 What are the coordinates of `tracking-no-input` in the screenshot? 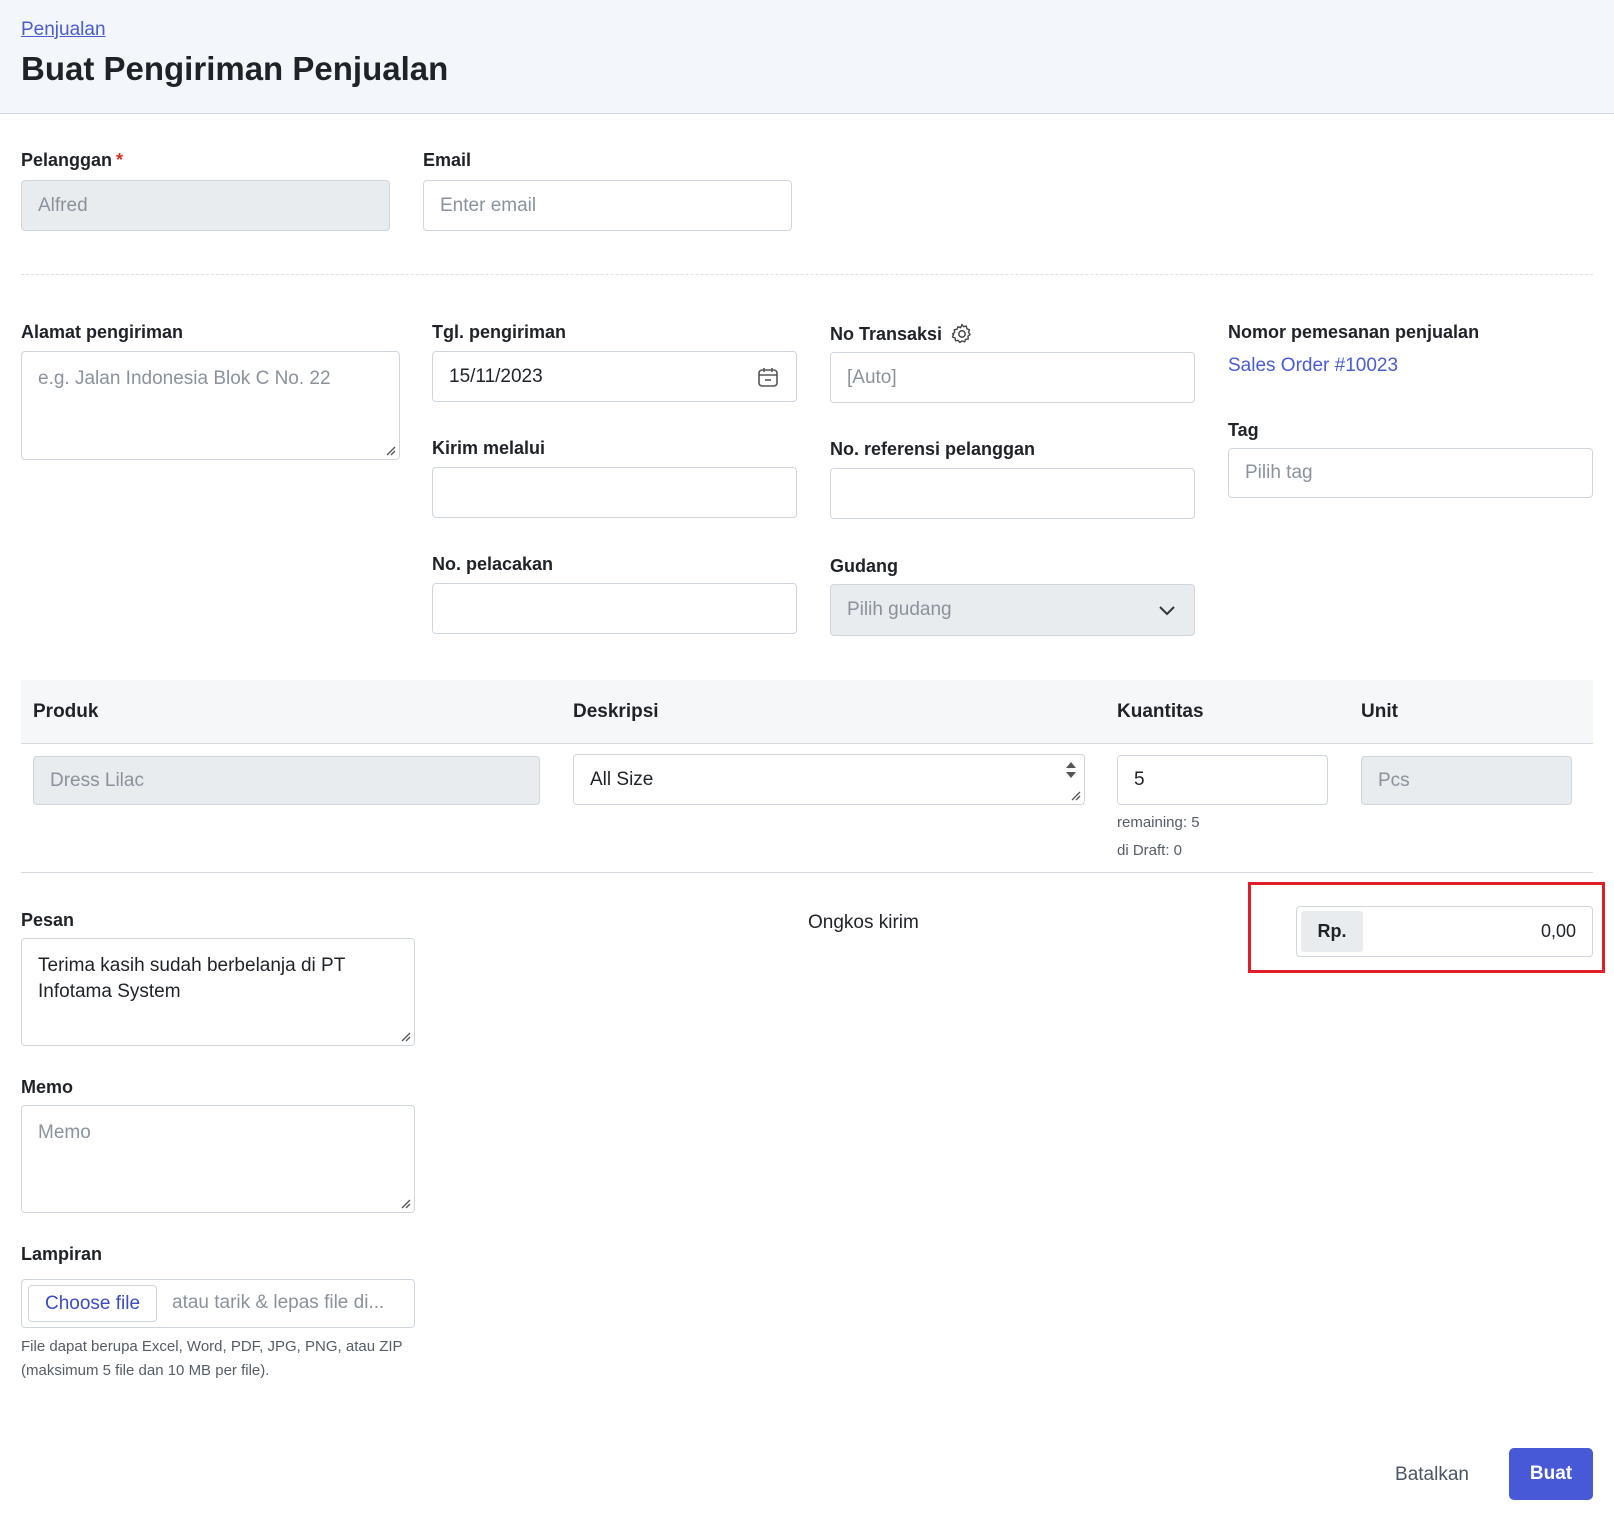 It's located at (614, 608).